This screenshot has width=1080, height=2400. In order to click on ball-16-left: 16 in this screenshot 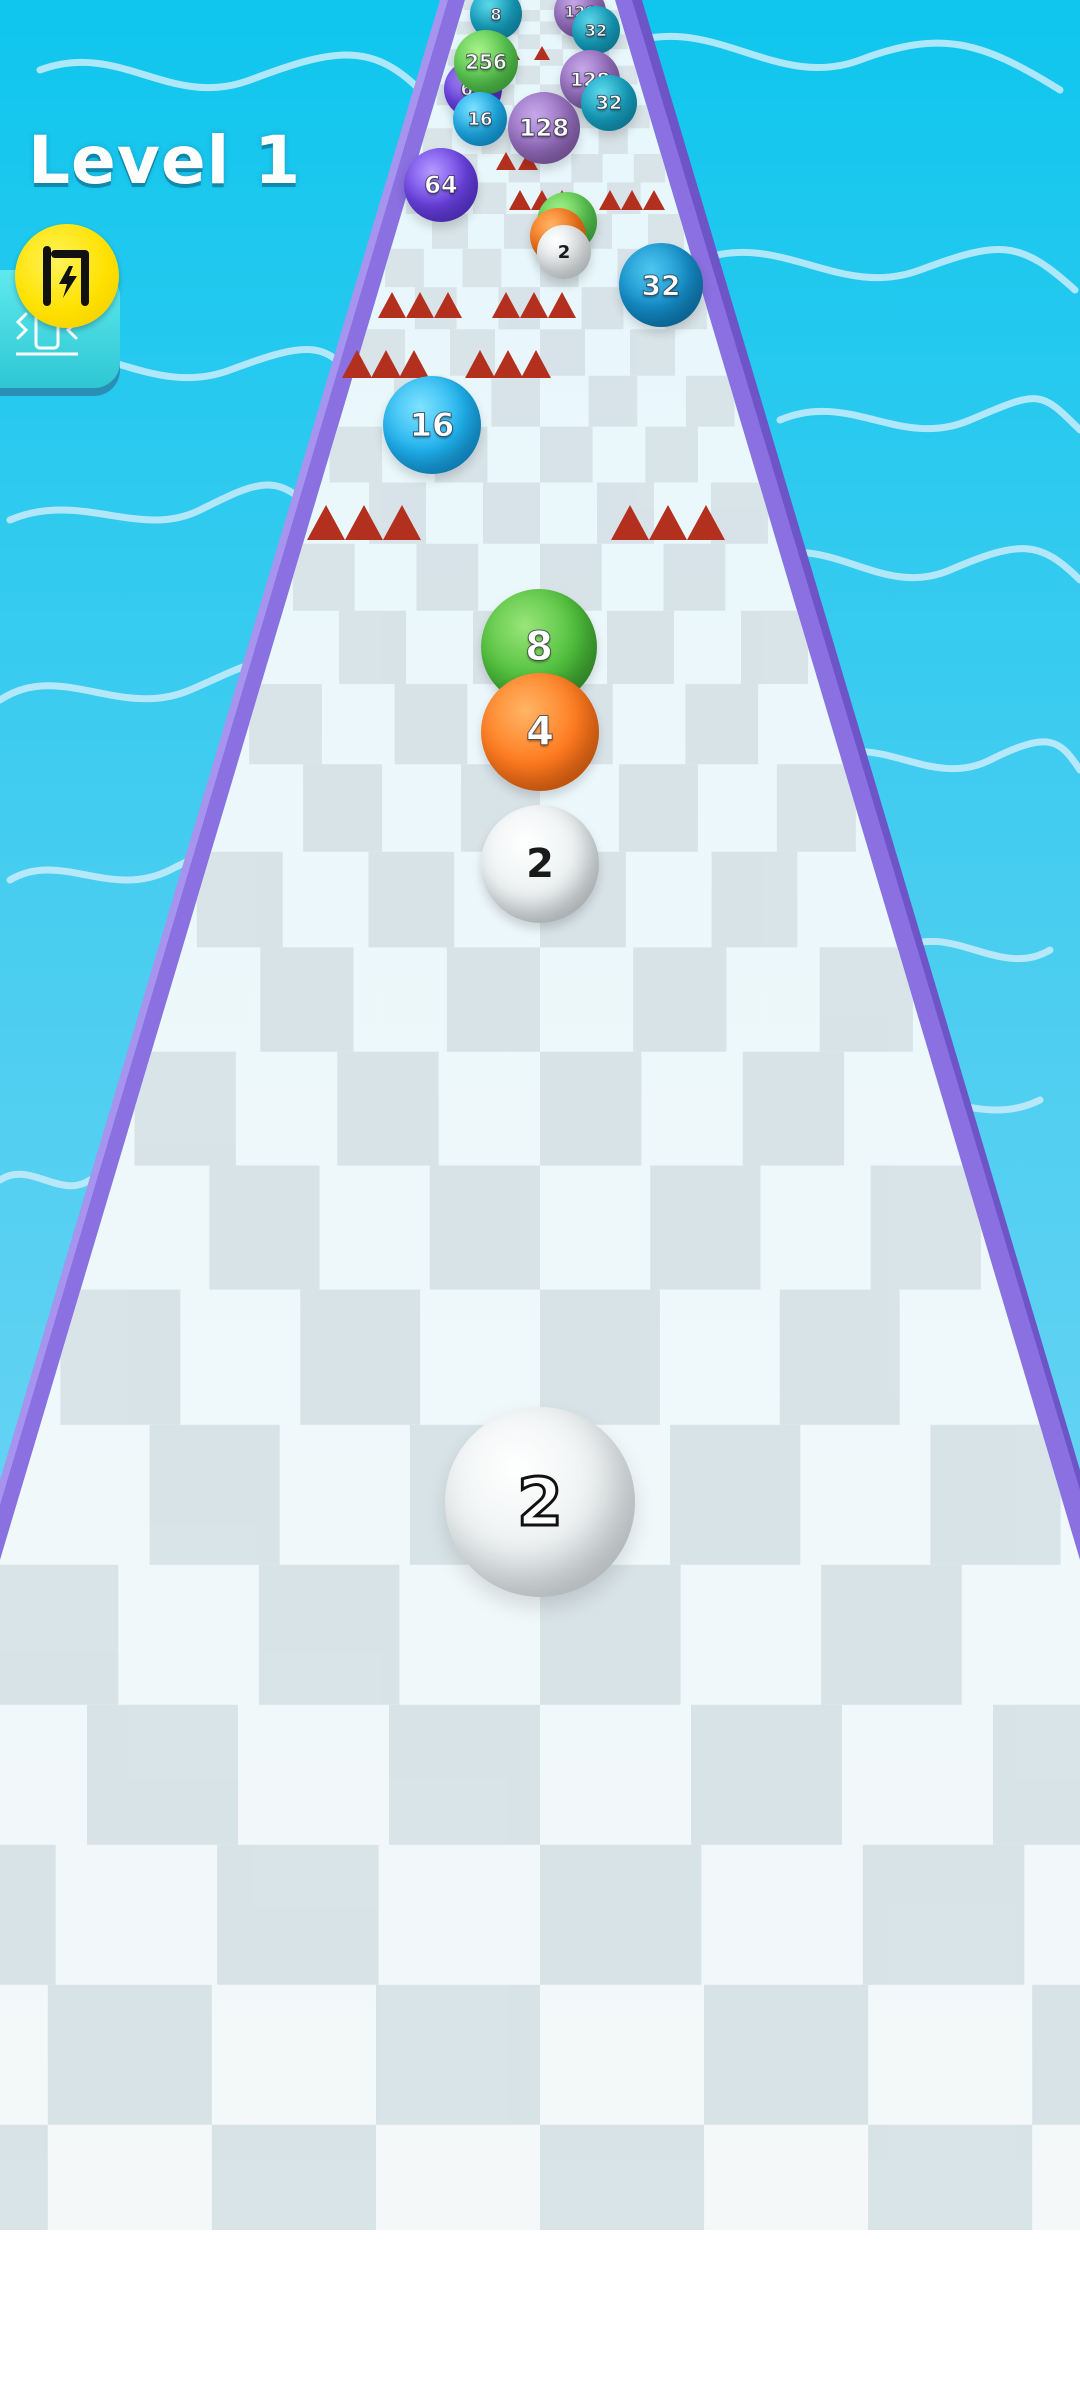, I will do `click(432, 425)`.